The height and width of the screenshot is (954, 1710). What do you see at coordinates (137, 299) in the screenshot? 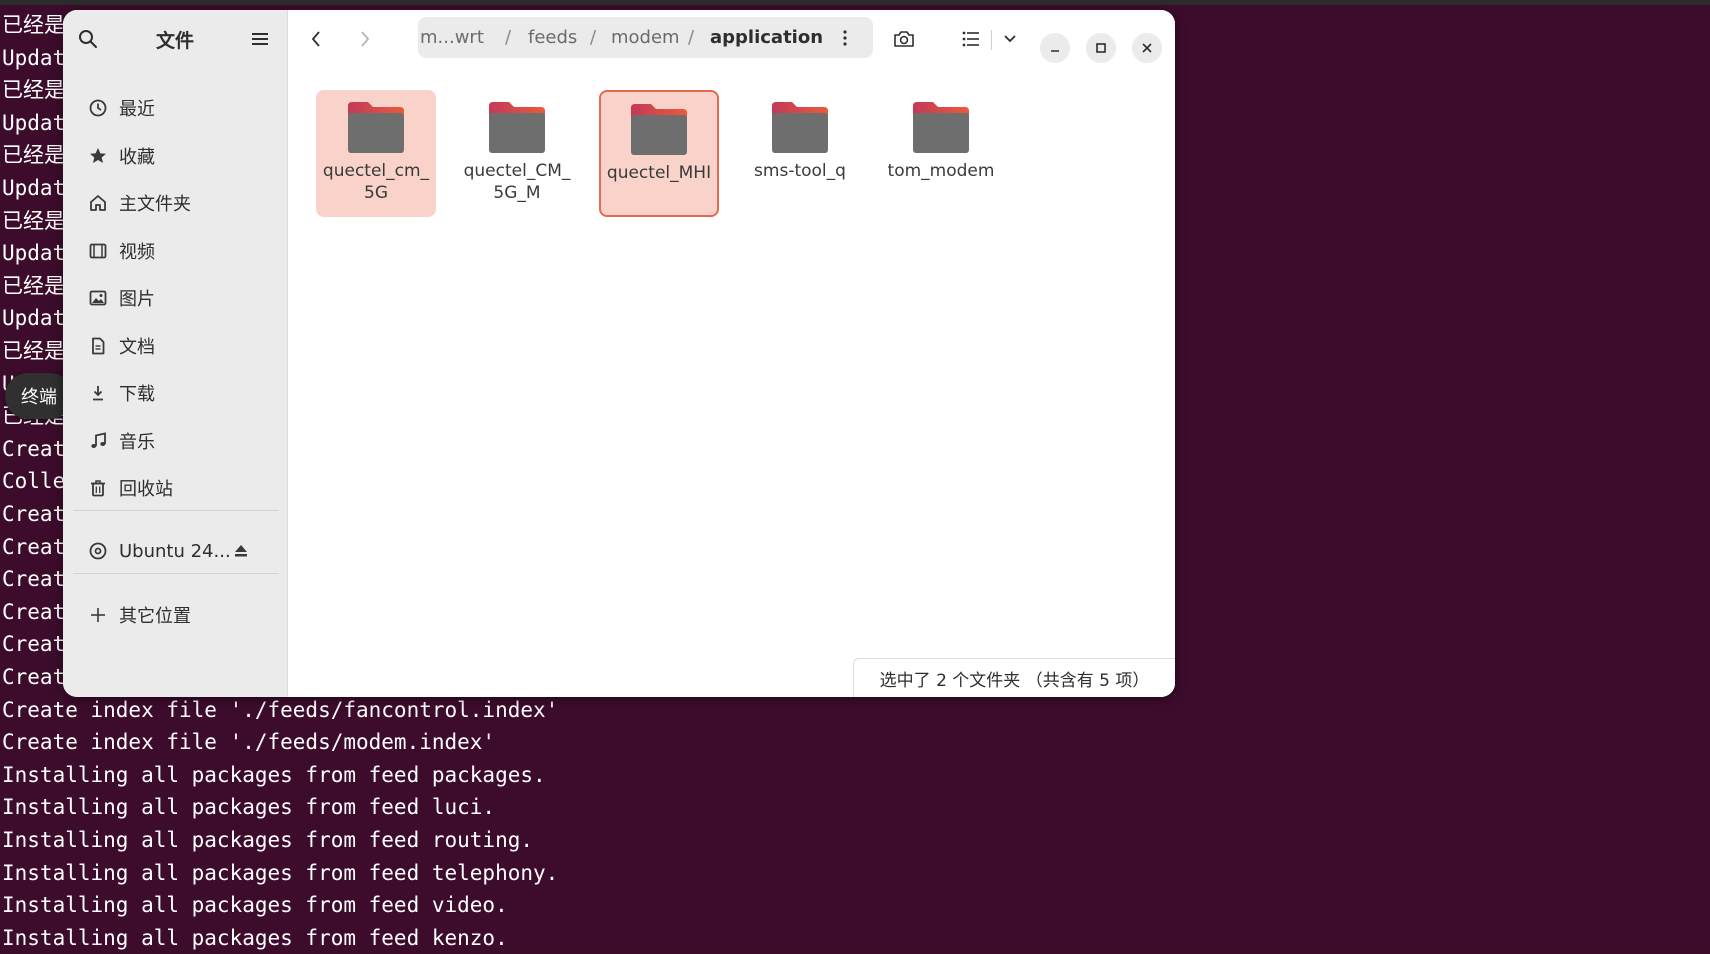
I see `sidebar-item-label: 图片` at bounding box center [137, 299].